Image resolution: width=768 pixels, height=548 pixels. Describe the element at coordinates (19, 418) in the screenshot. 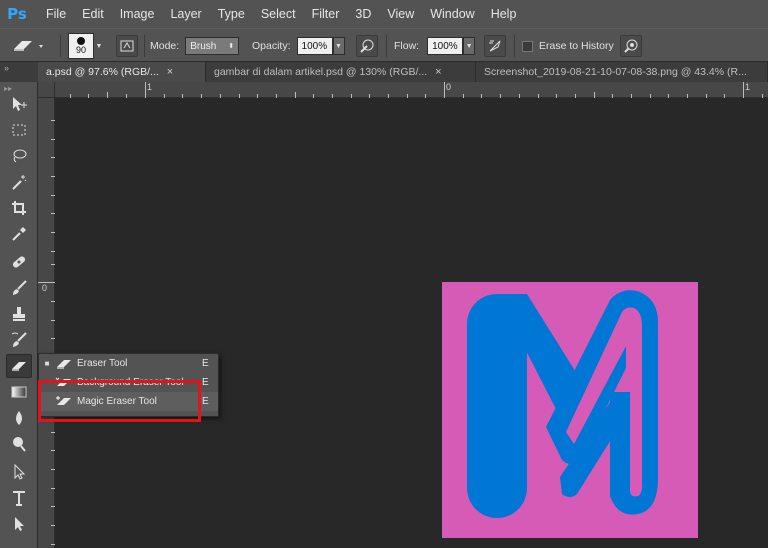

I see `blur-icon` at that location.